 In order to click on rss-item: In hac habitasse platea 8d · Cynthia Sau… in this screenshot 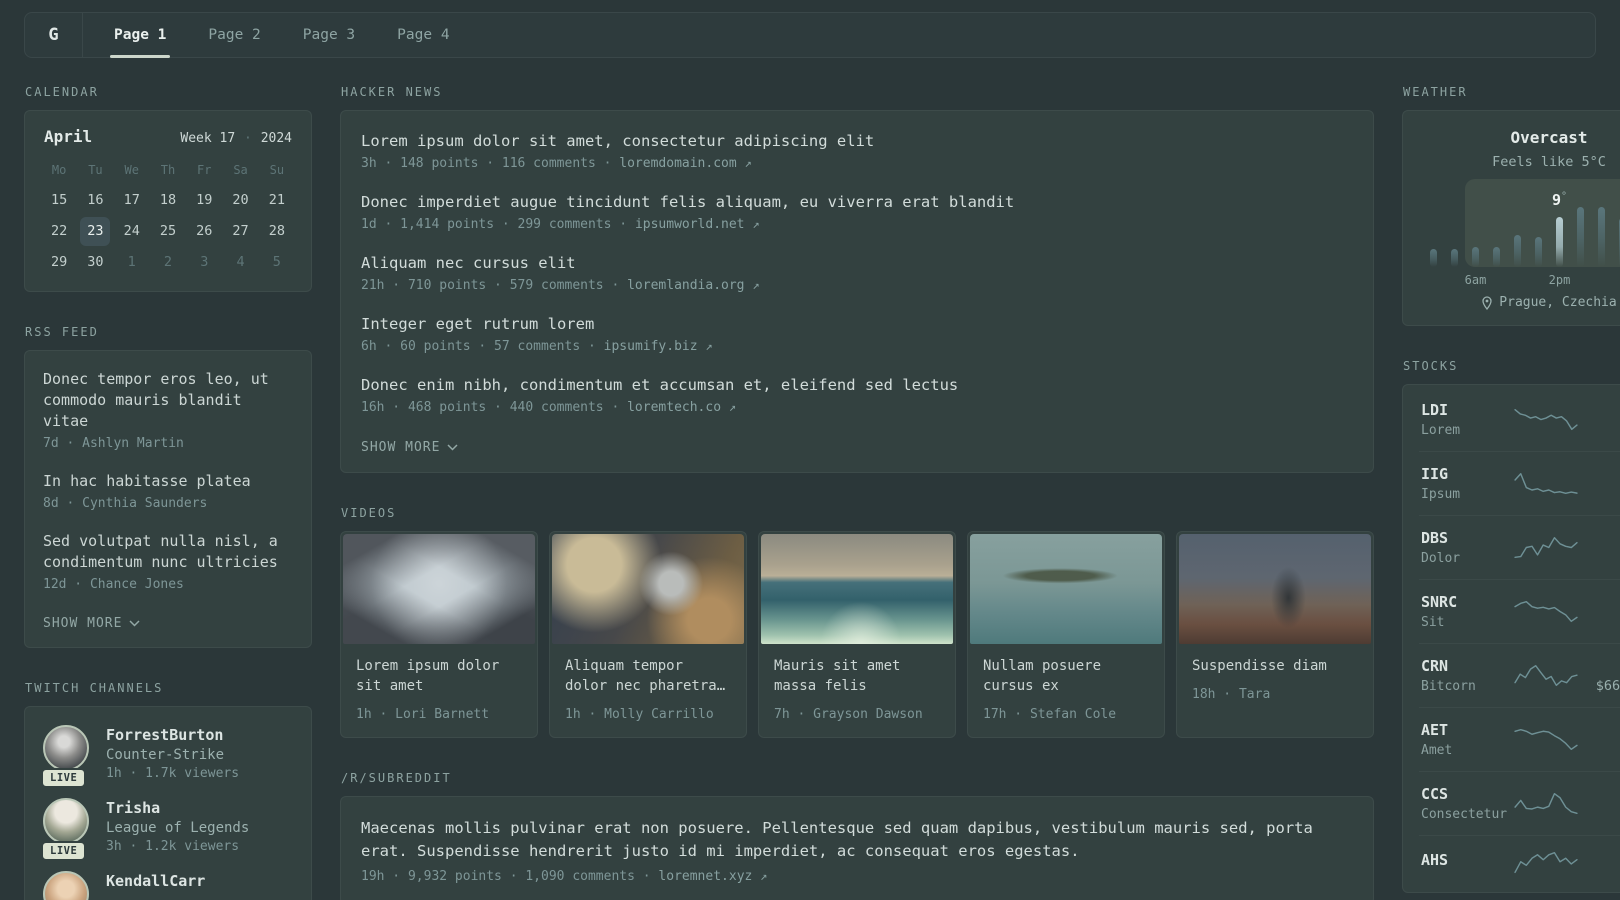, I will do `click(168, 491)`.